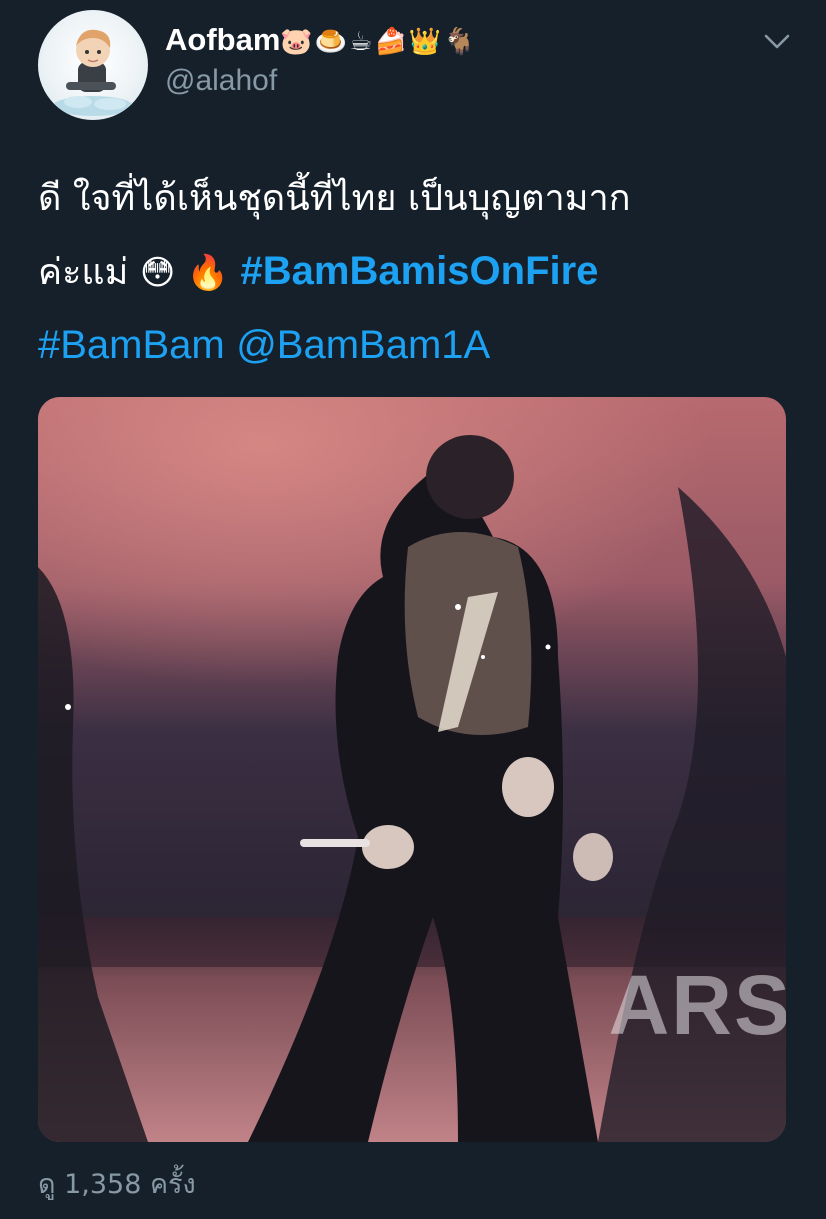  I want to click on hashtag-bambamisonfire-link: #BamBamisOnFire, so click(420, 271).